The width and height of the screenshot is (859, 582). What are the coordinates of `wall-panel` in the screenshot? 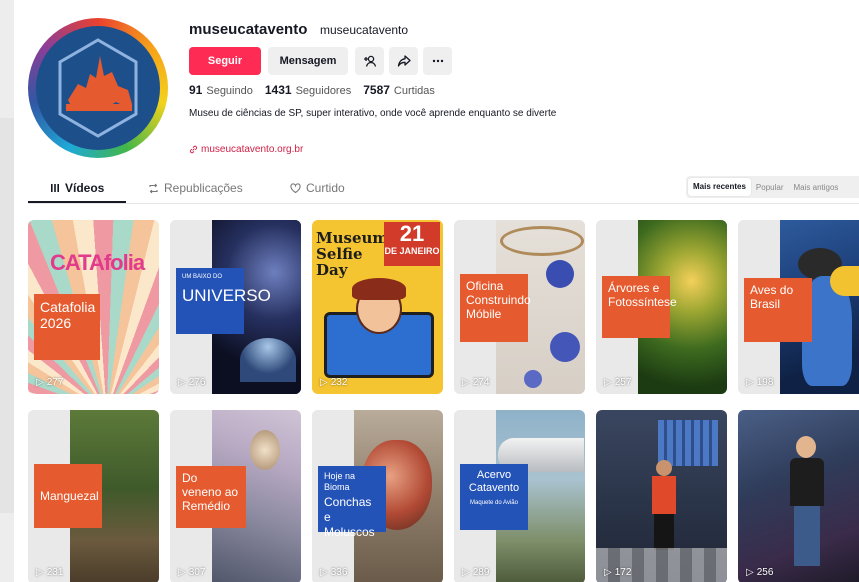 It's located at (688, 443).